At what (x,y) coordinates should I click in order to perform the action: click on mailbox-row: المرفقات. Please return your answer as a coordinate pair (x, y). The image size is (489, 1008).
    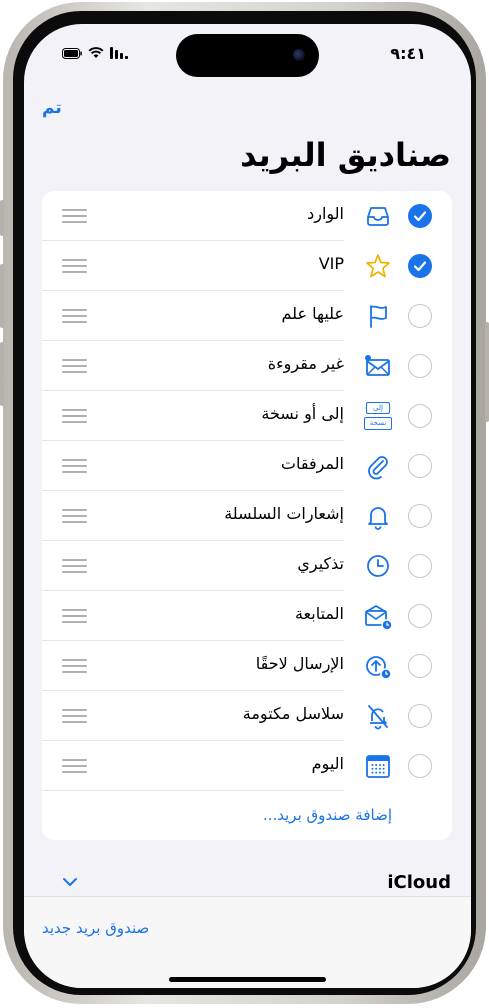
    Looking at the image, I should click on (247, 466).